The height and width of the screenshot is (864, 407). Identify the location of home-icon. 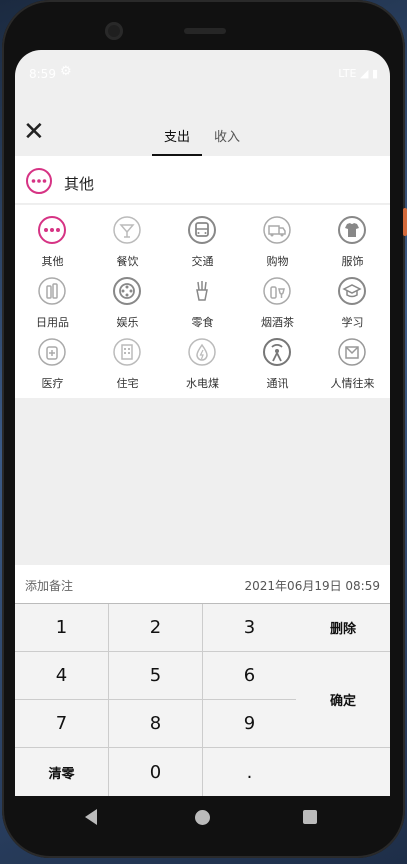
(202, 817).